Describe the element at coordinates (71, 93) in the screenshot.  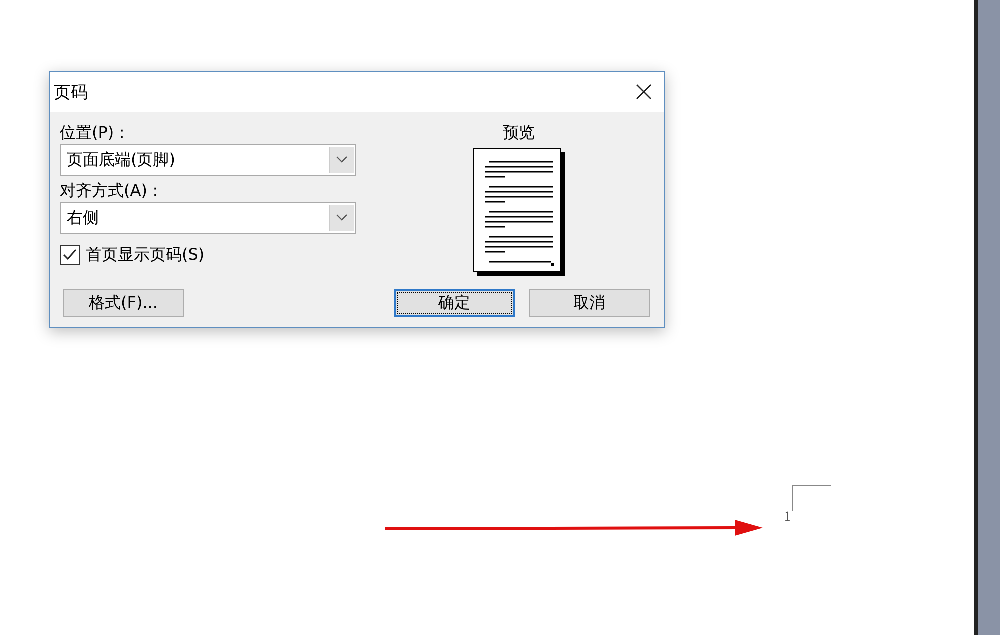
I see `window-title: 页码` at that location.